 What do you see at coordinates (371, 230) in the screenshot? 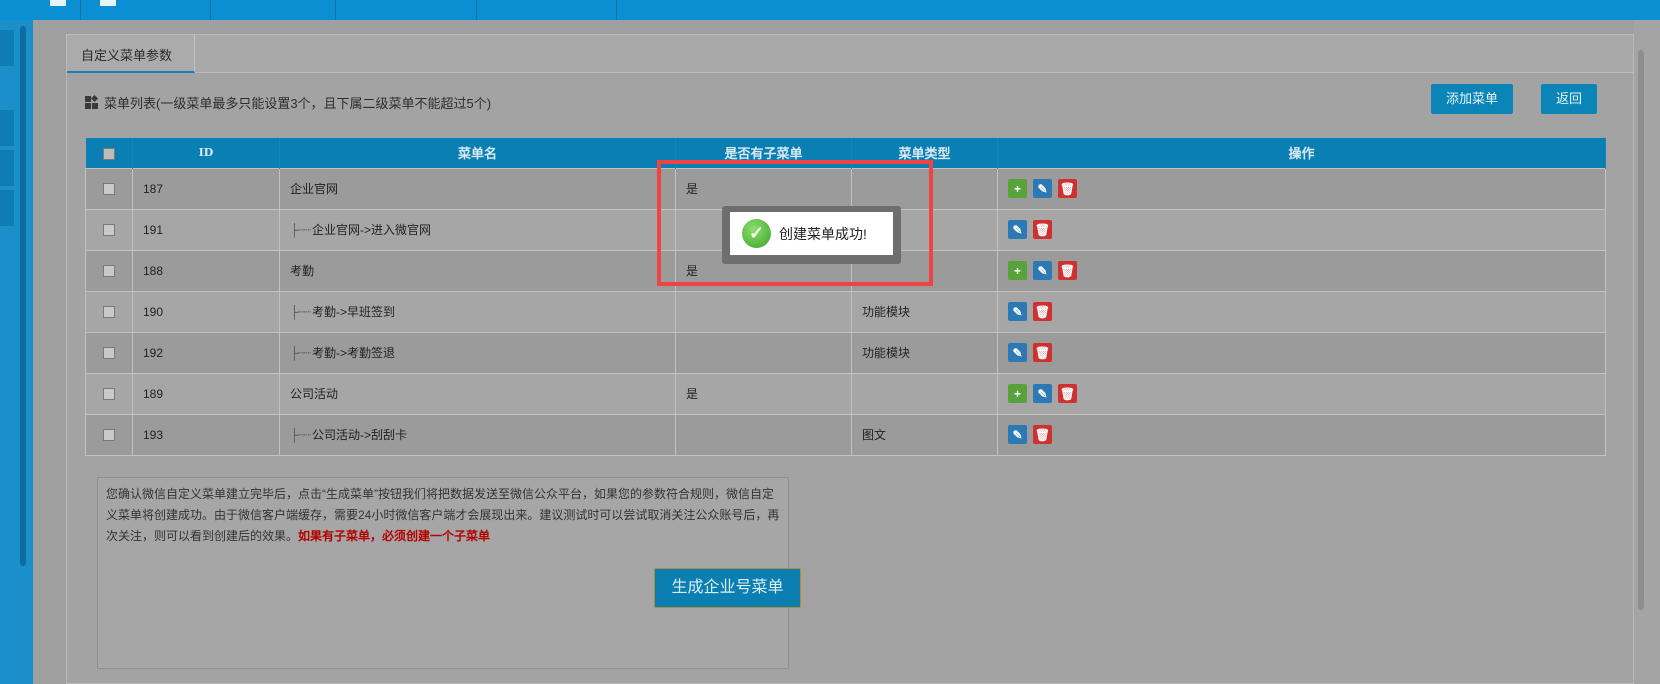
I see `row-name: 企业官网->进入微官网` at bounding box center [371, 230].